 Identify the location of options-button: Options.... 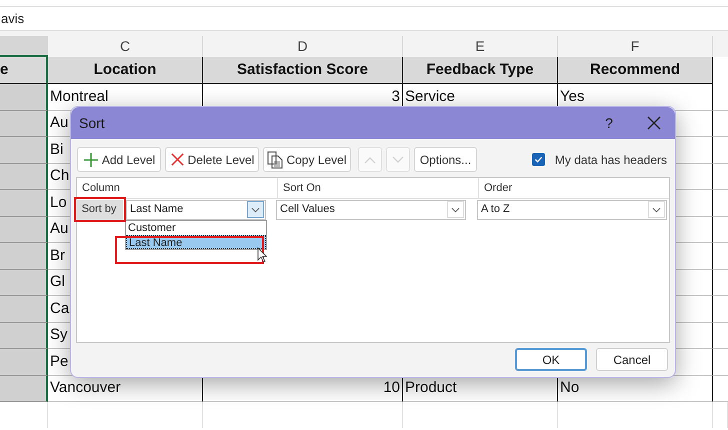
(445, 159).